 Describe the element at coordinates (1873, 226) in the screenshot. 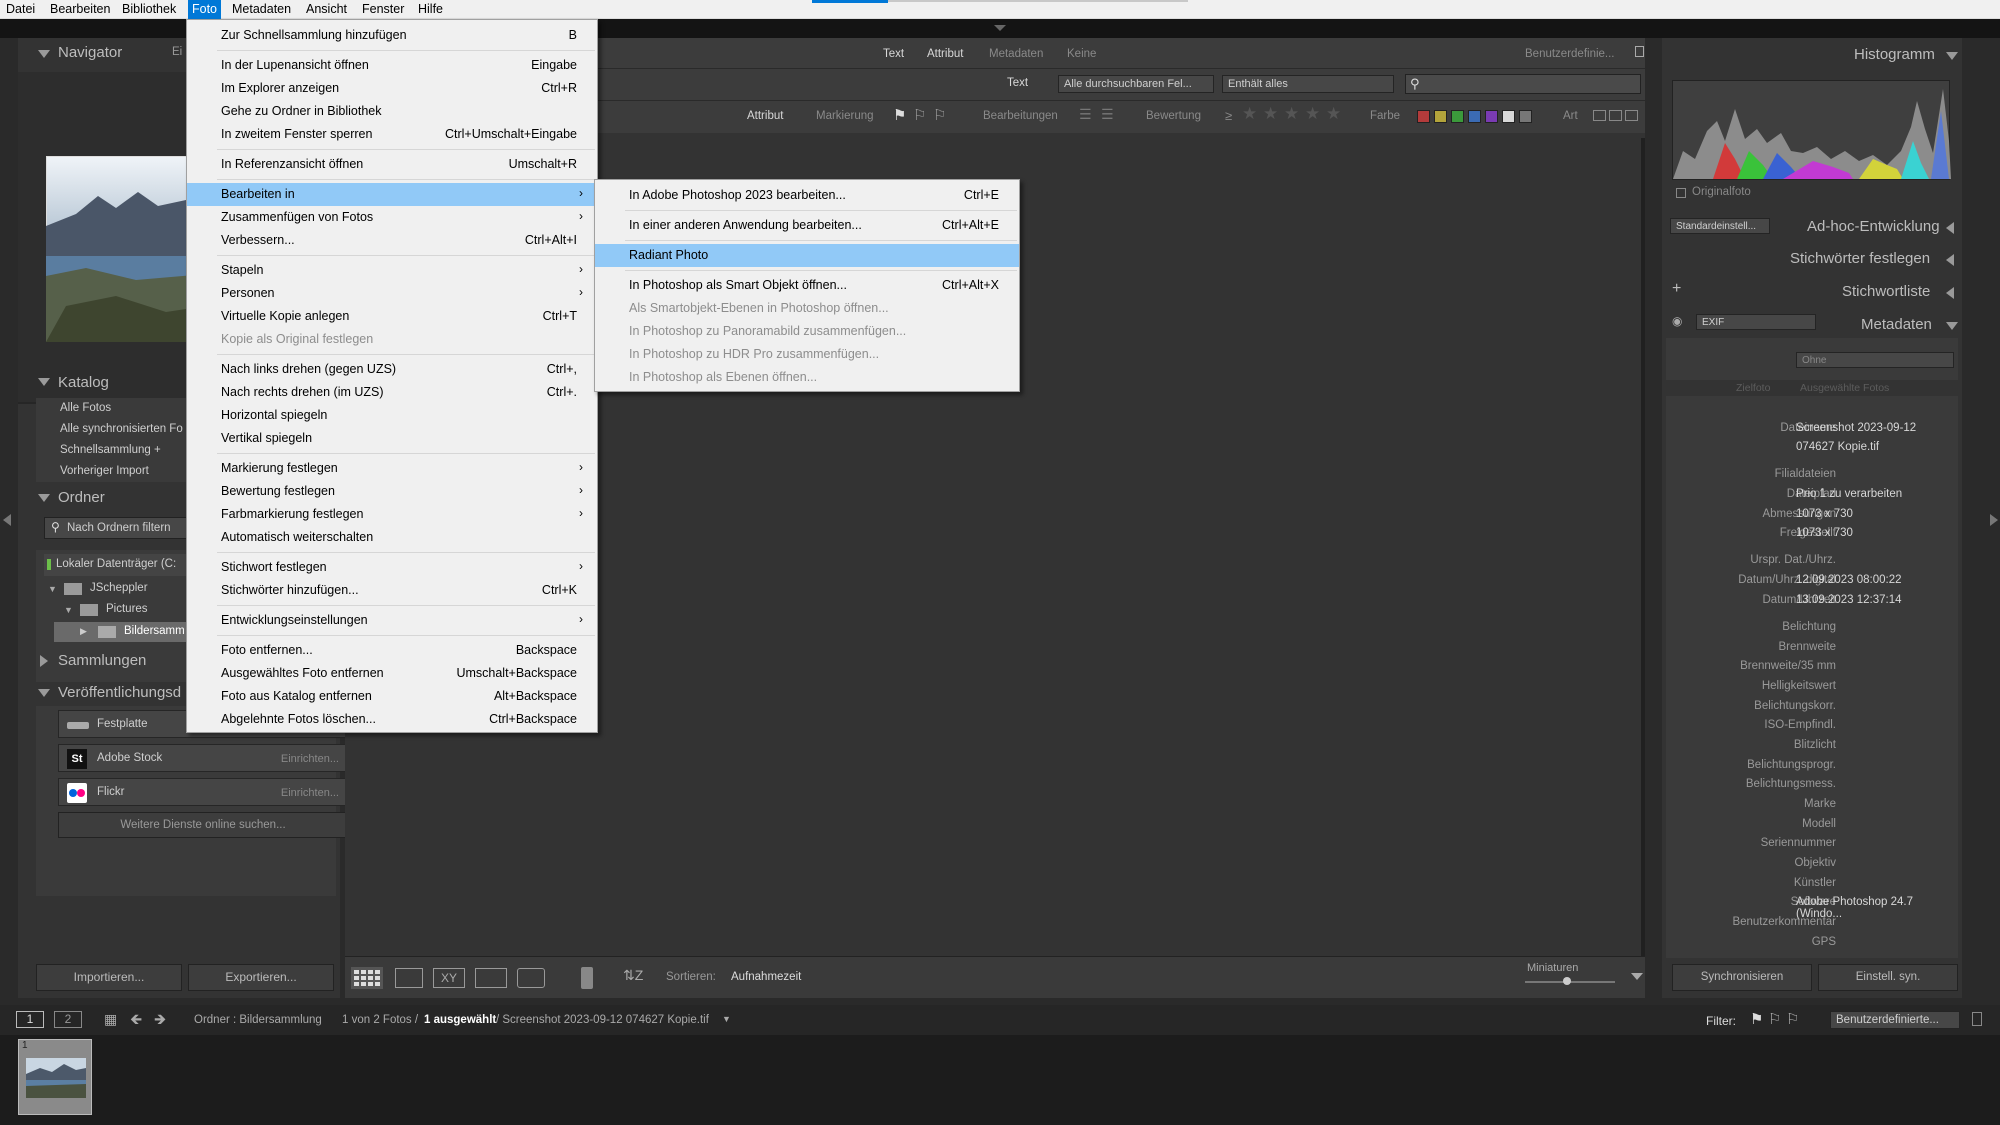

I see `adhoc-title: Ad-hoc-Entwicklung` at that location.